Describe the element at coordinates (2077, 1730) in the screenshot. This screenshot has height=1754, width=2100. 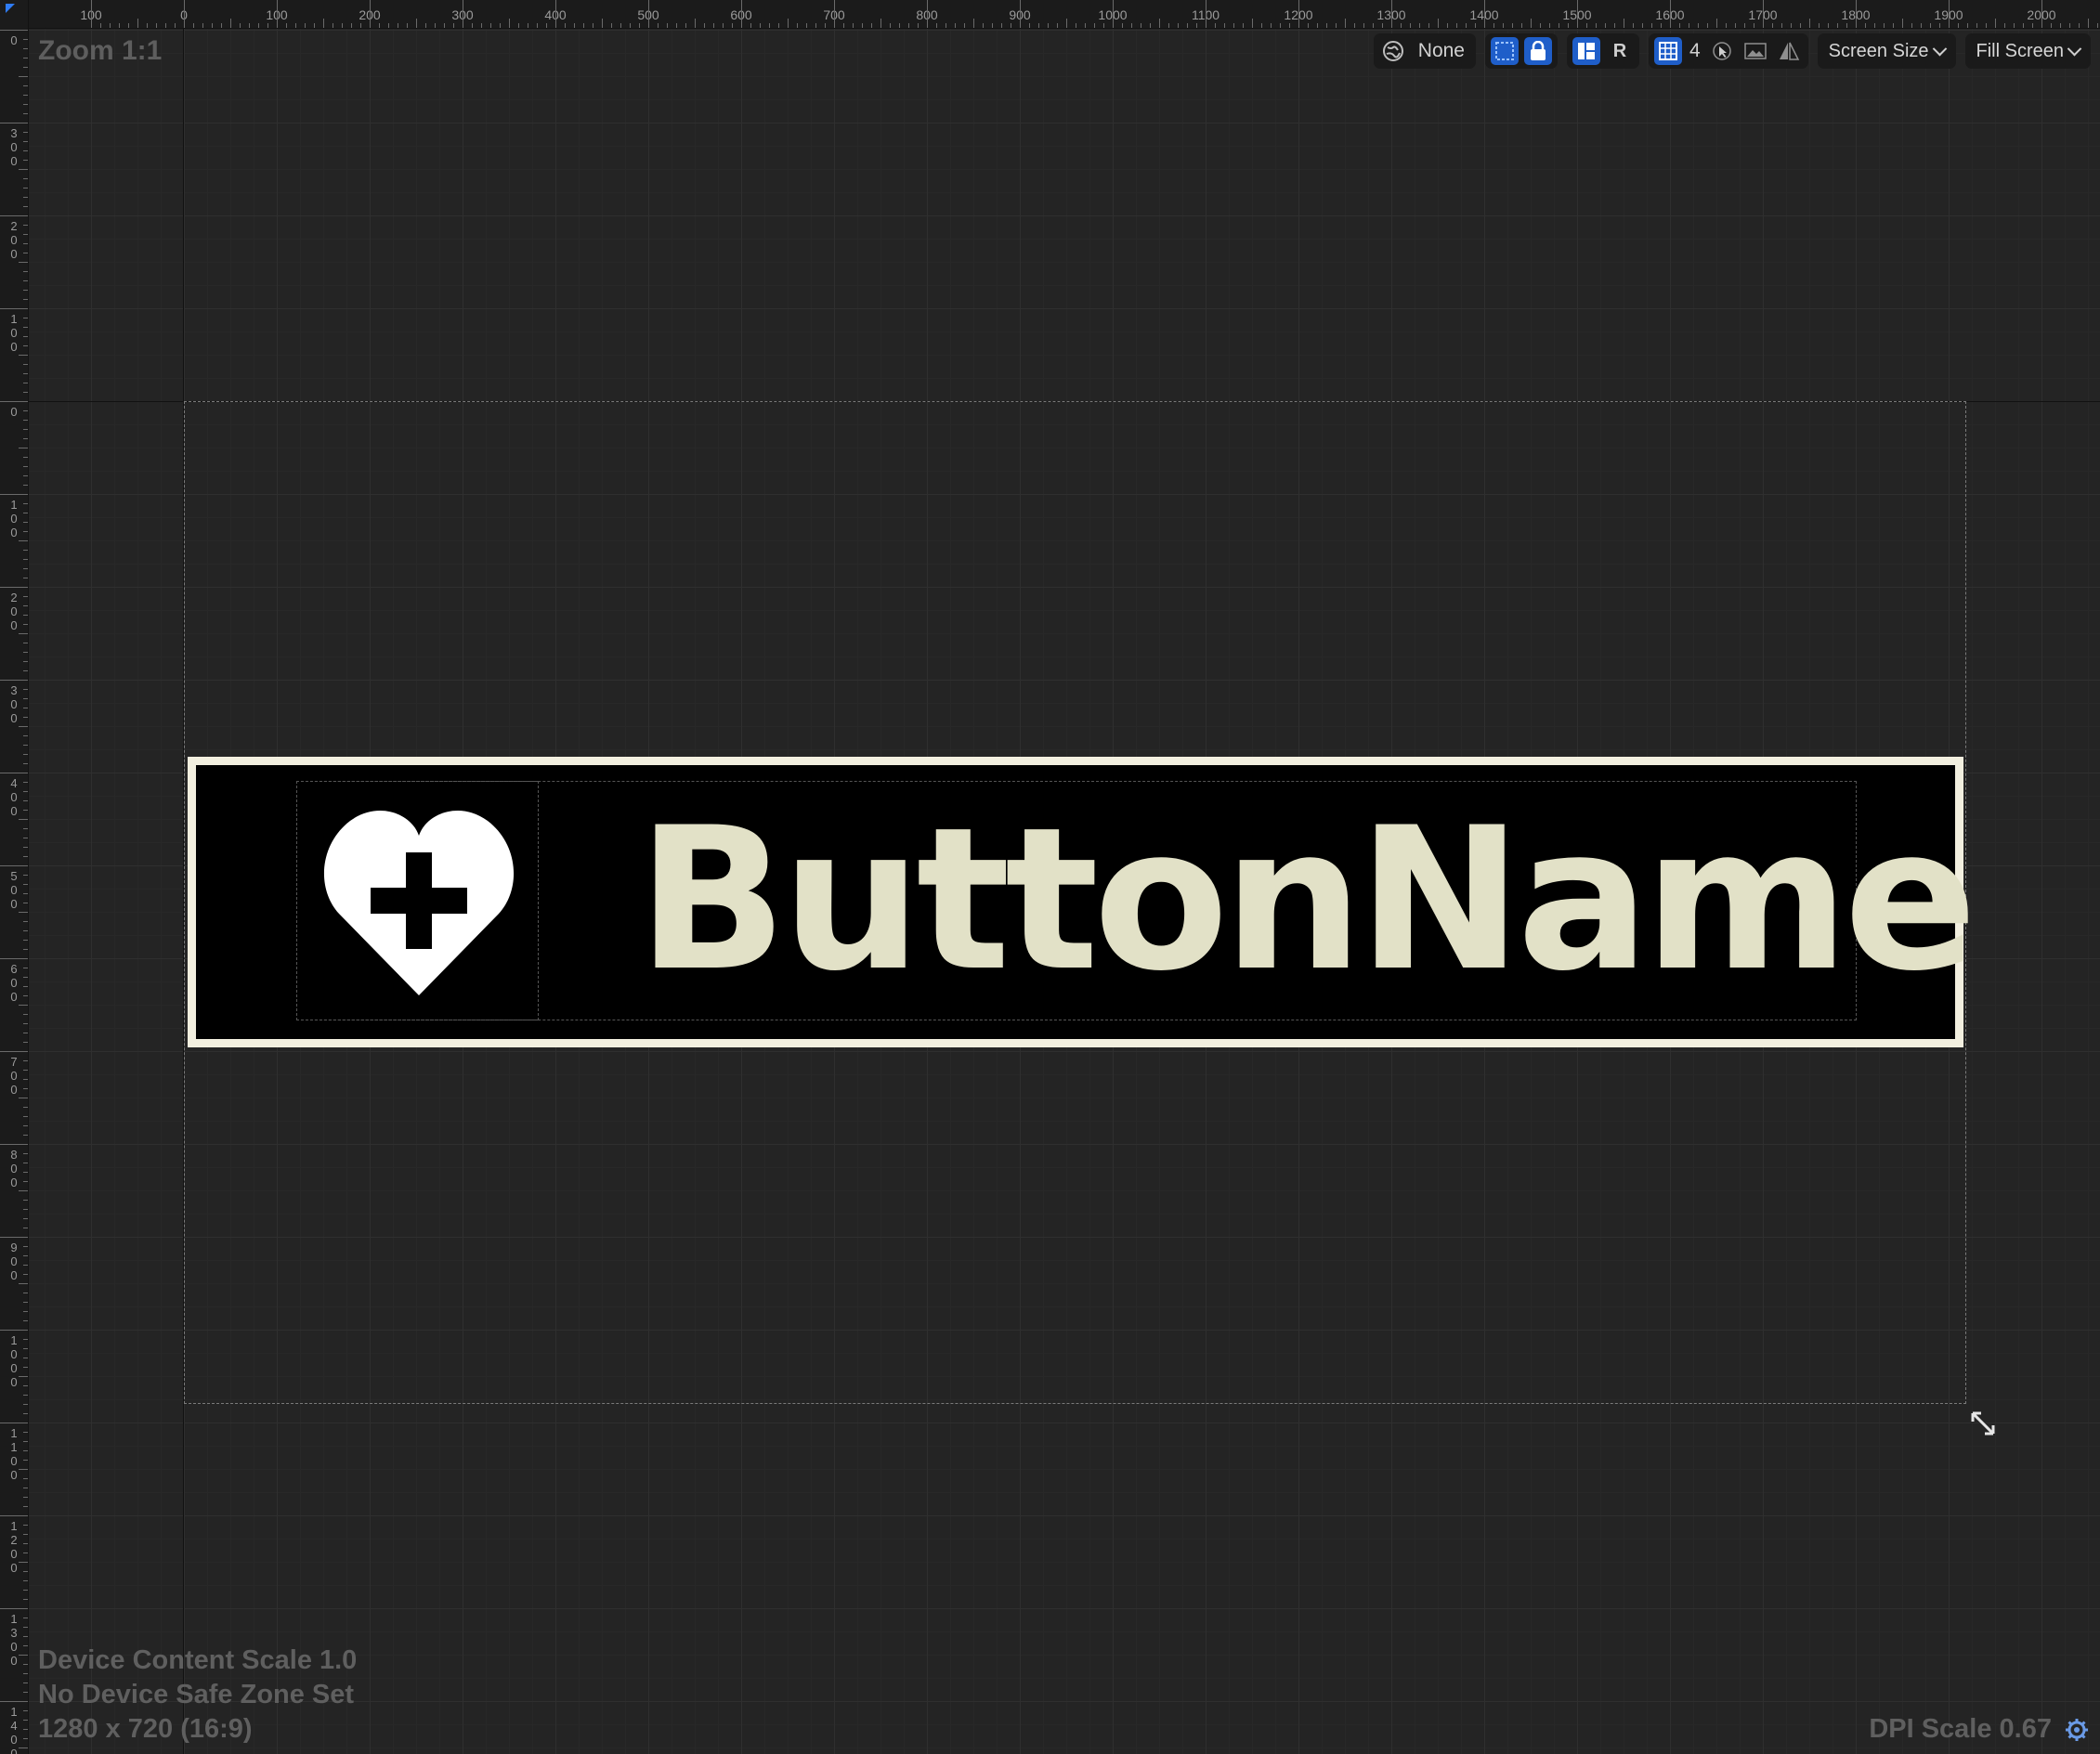
I see `gear-icon` at that location.